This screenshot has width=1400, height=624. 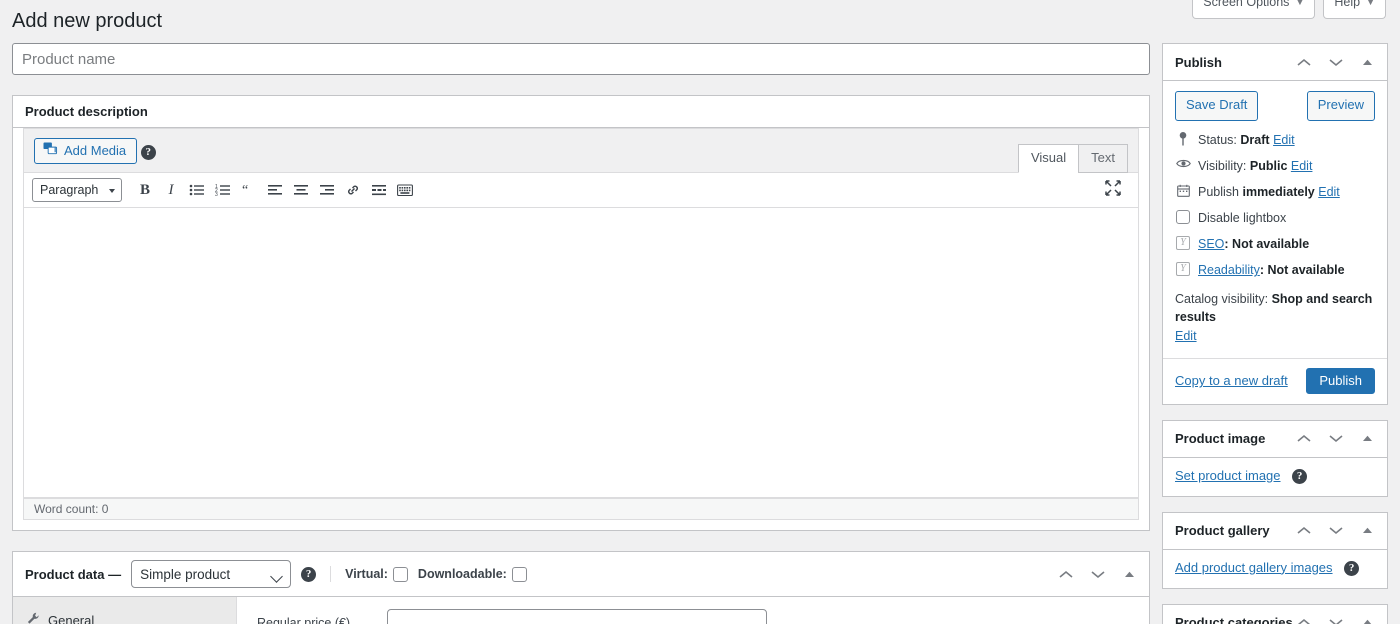 What do you see at coordinates (1255, 139) in the screenshot?
I see `status-value: Draft` at bounding box center [1255, 139].